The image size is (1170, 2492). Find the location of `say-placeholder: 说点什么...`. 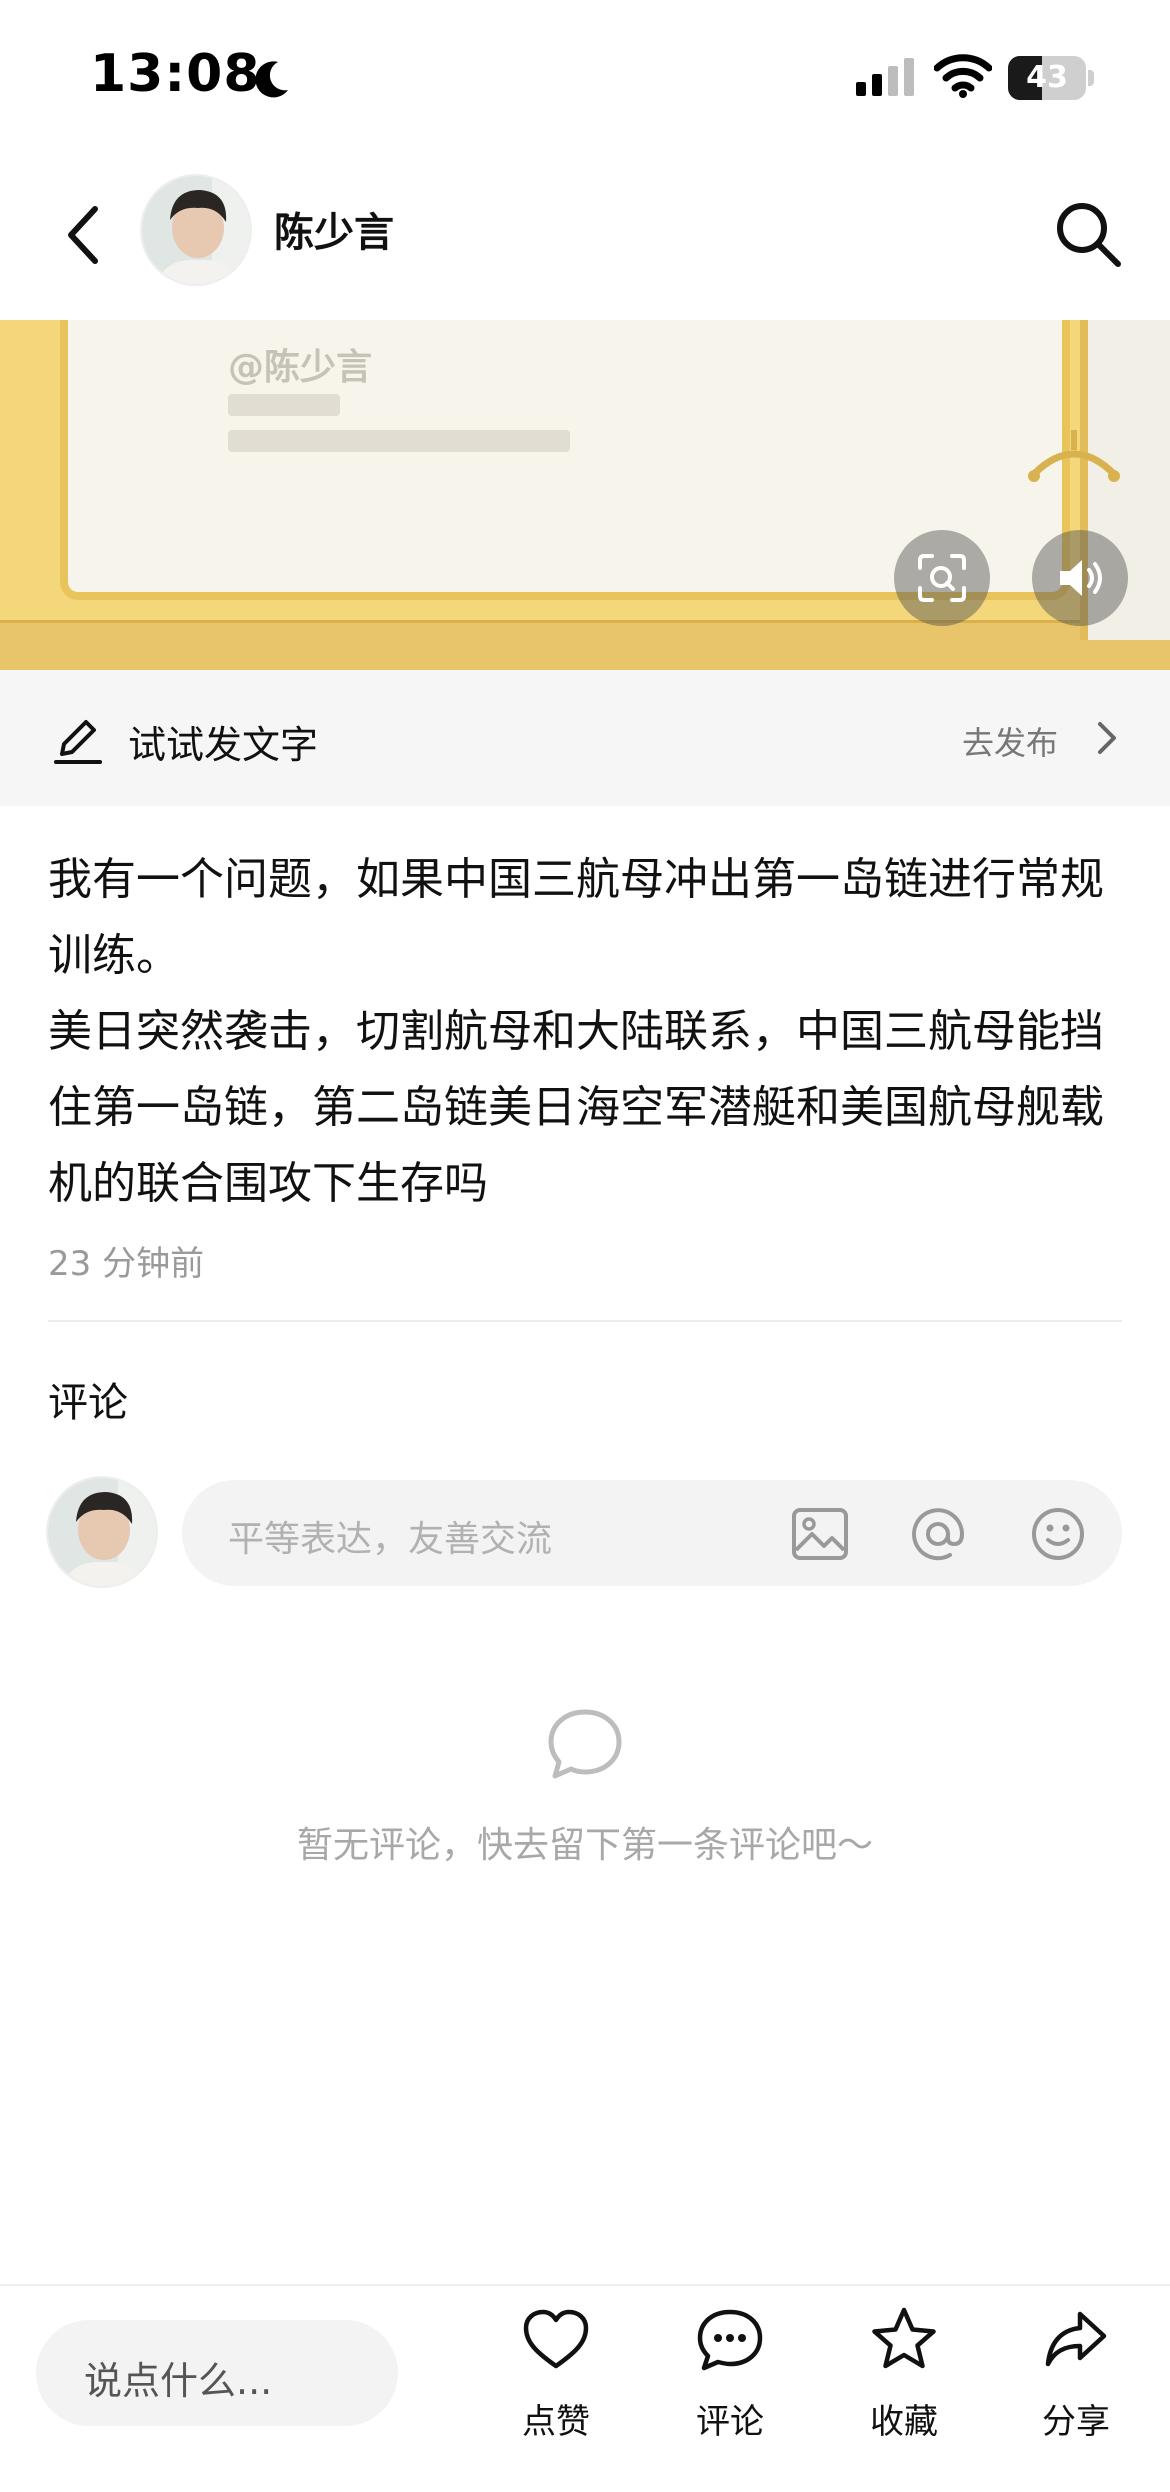

say-placeholder: 说点什么... is located at coordinates (178, 2381).